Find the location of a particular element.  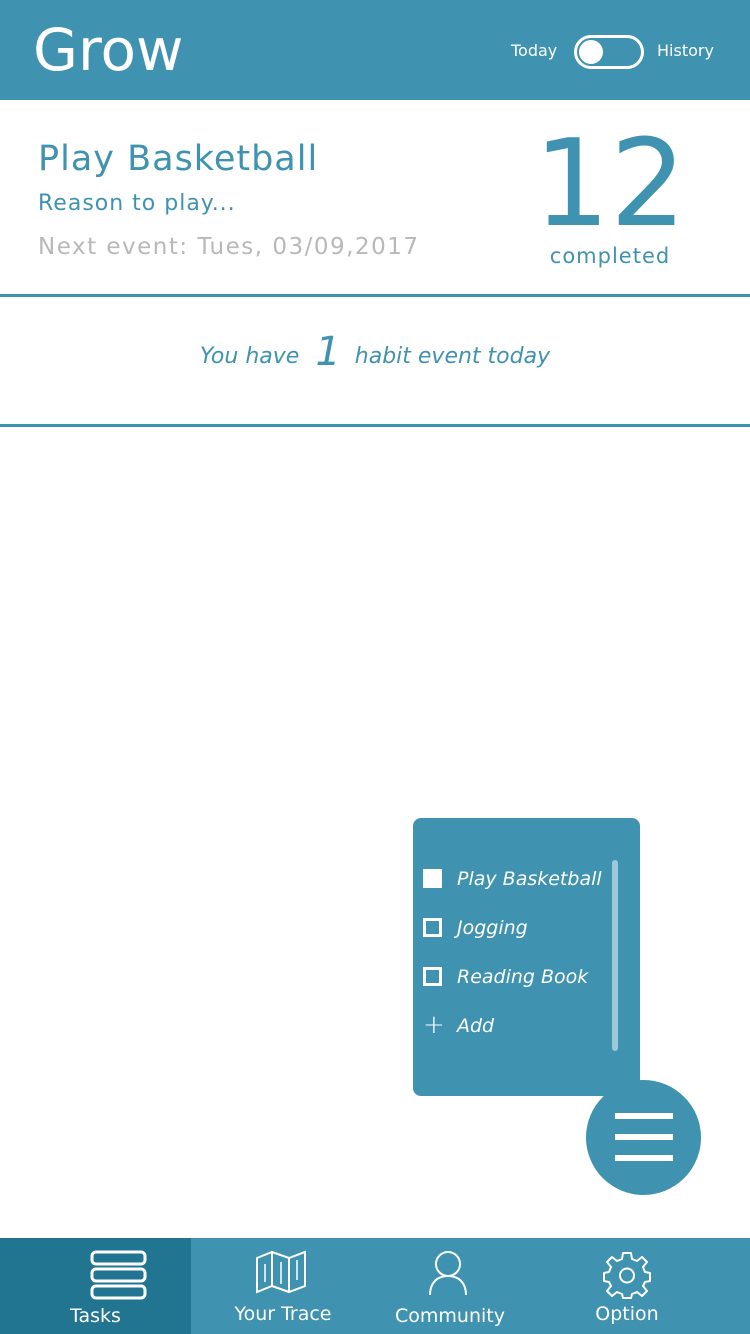

menu-item-jogging: Jogging is located at coordinates (518, 928).